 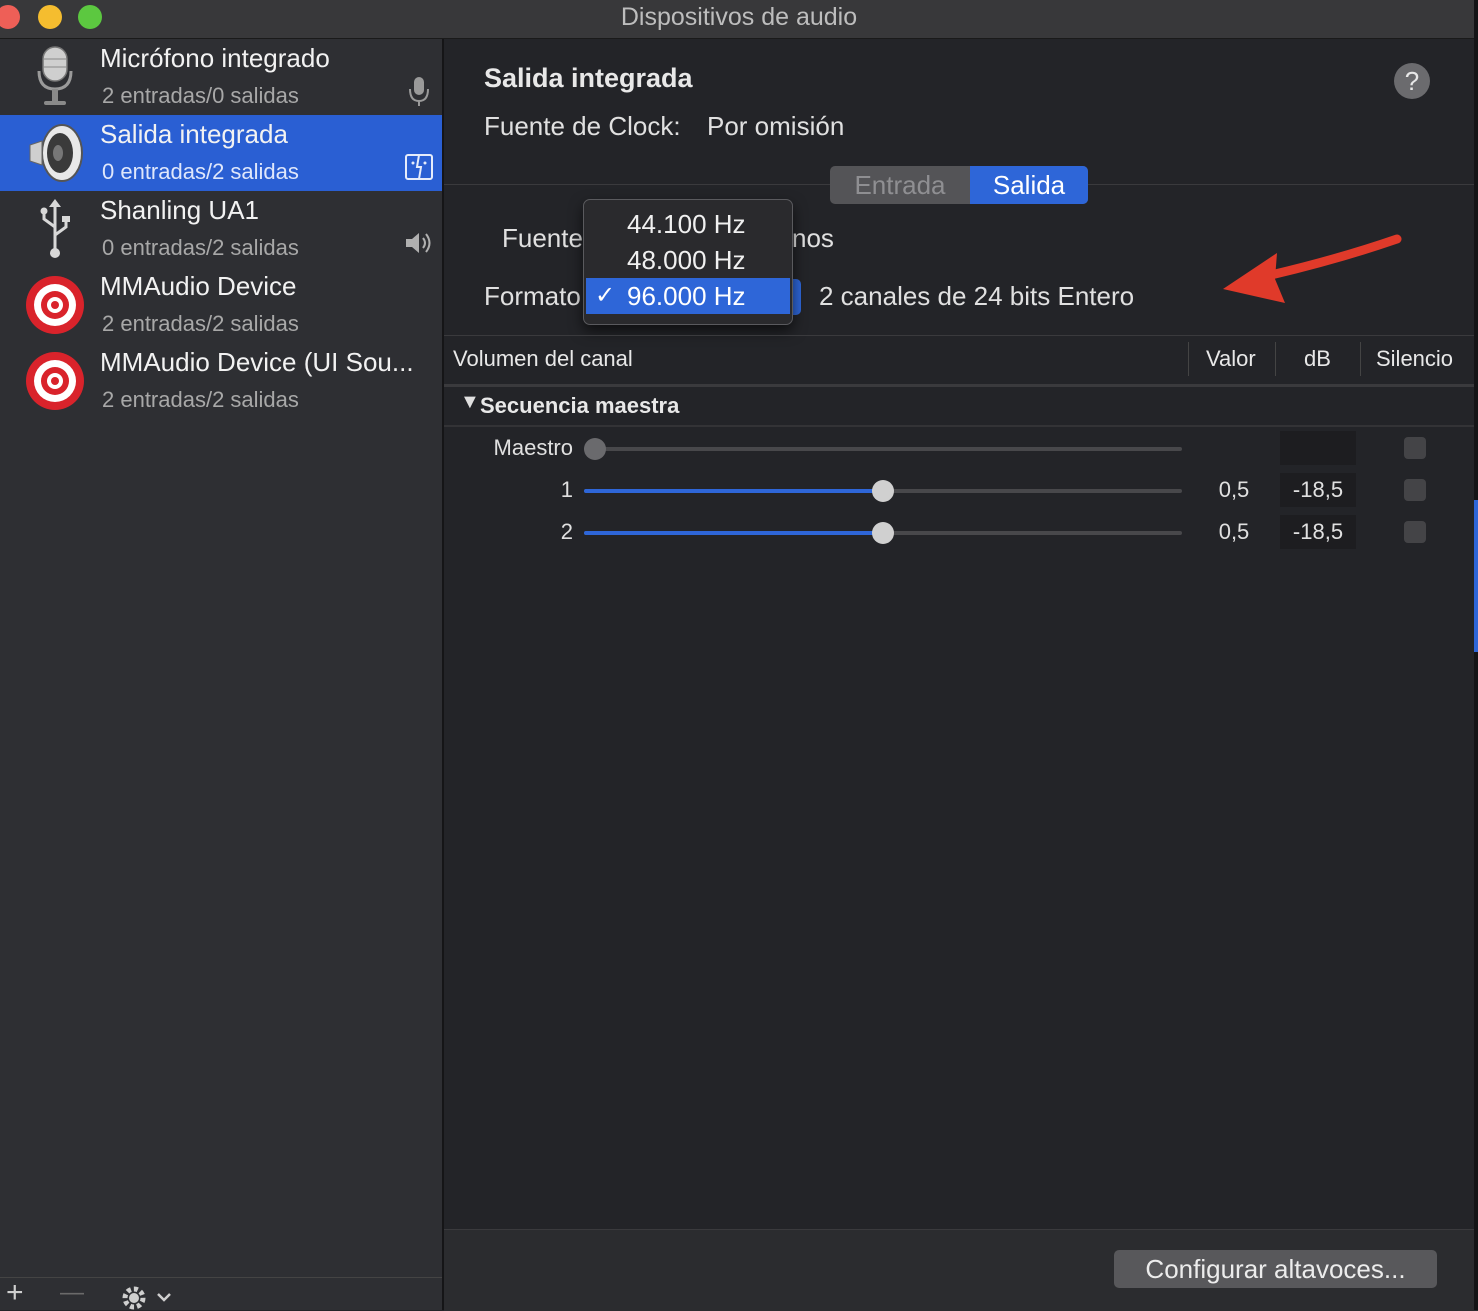 I want to click on tab-salida: Salida, so click(x=1029, y=185).